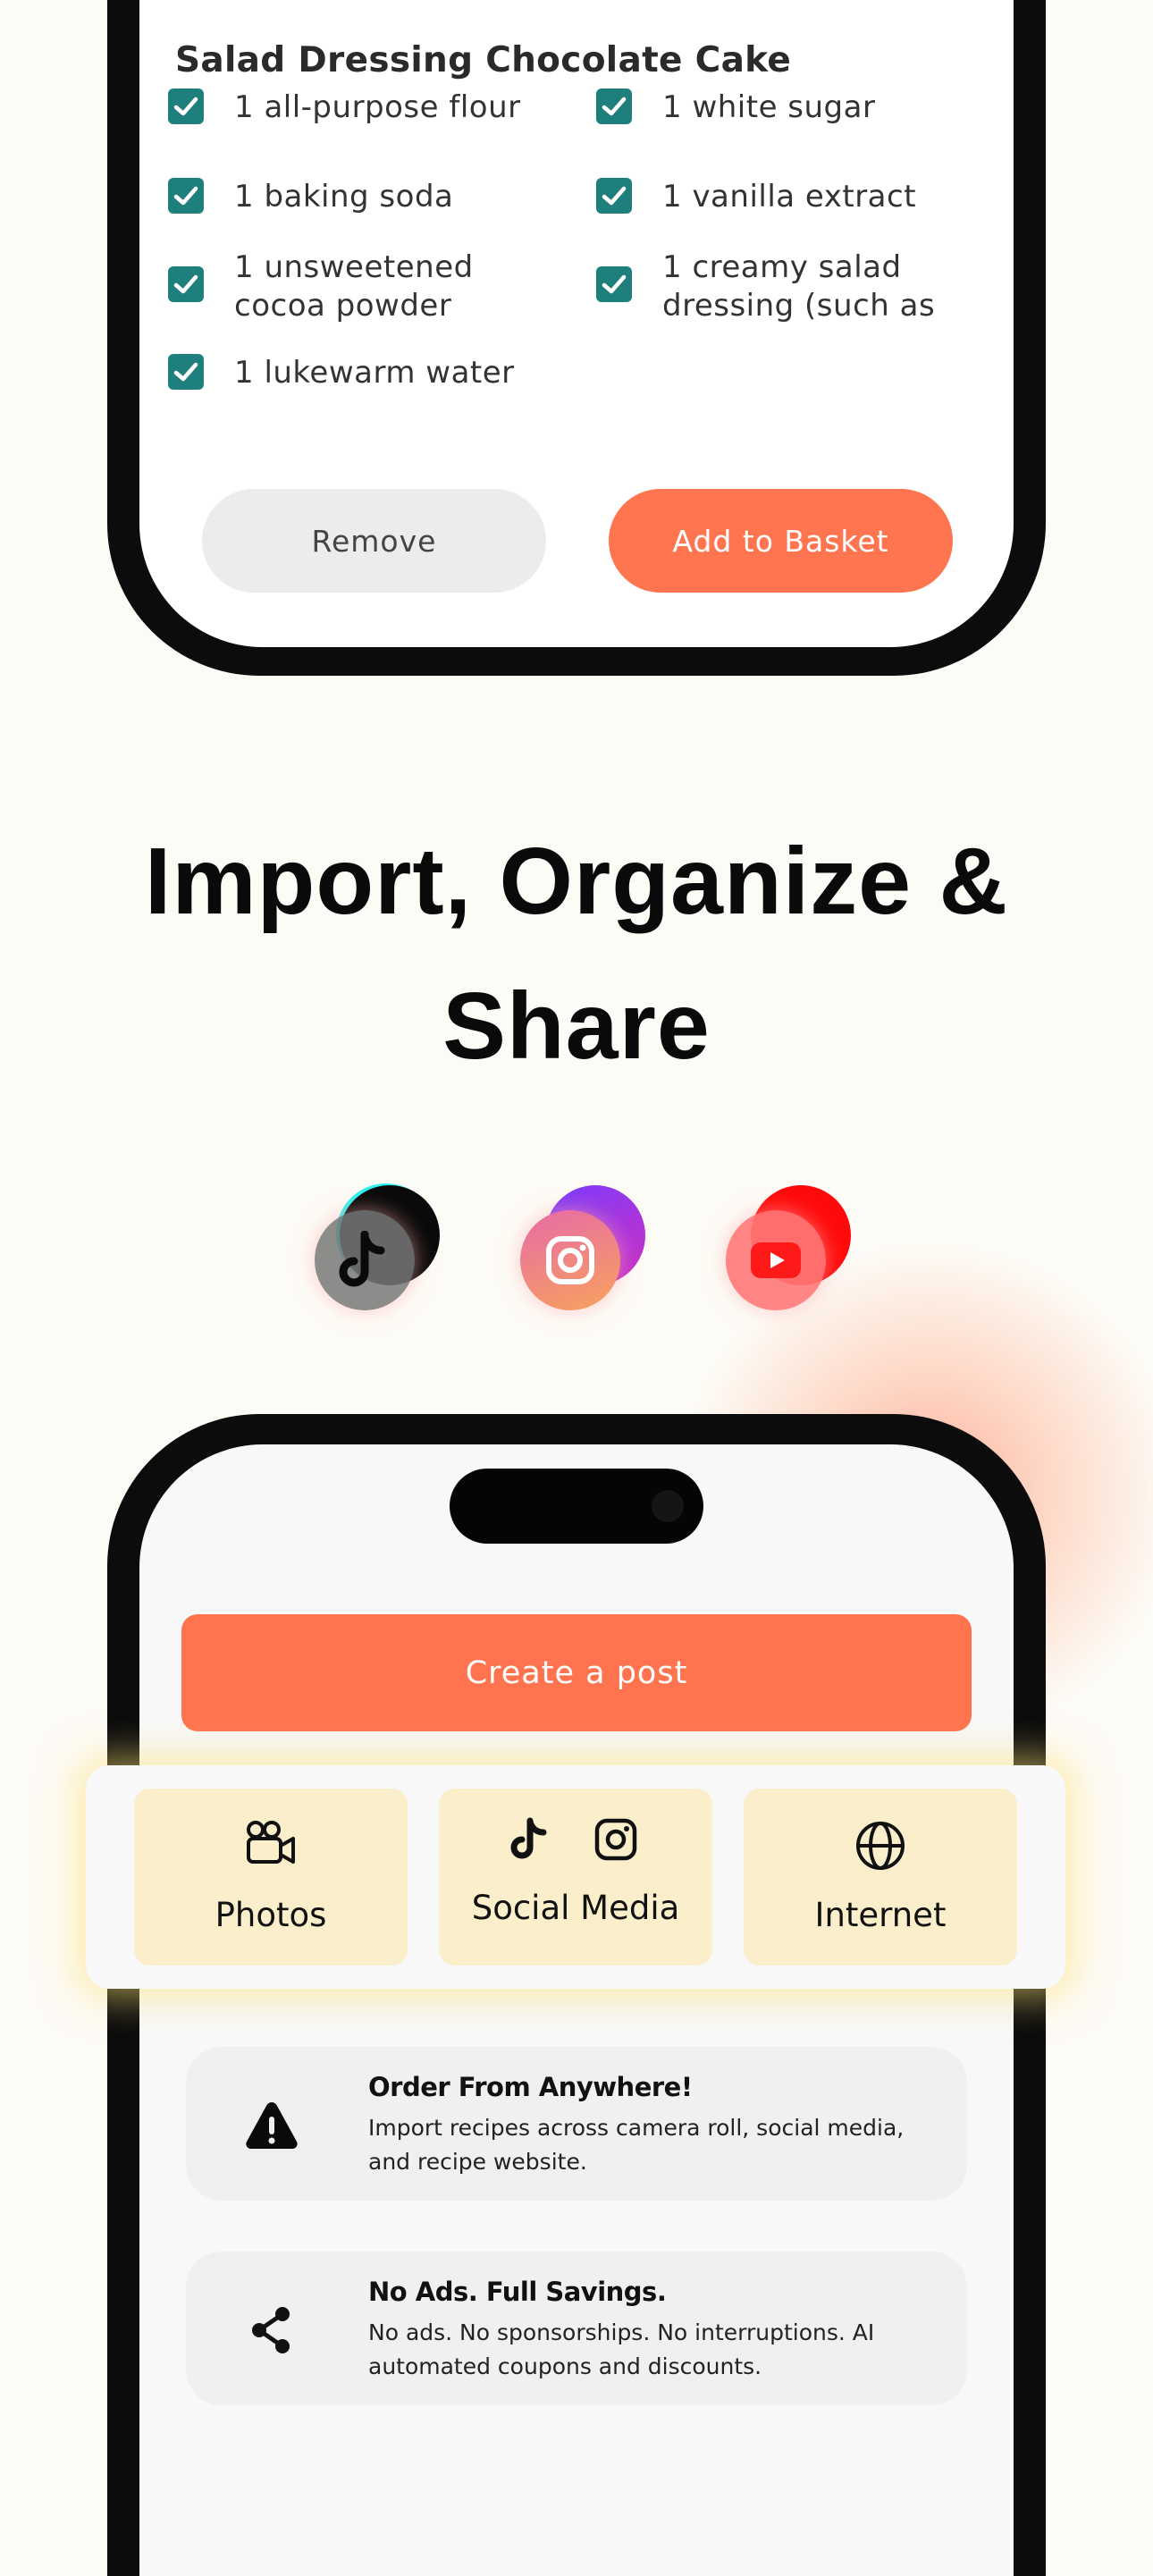 The width and height of the screenshot is (1153, 2576). I want to click on ingredient-item: 1 baking soda, so click(310, 197).